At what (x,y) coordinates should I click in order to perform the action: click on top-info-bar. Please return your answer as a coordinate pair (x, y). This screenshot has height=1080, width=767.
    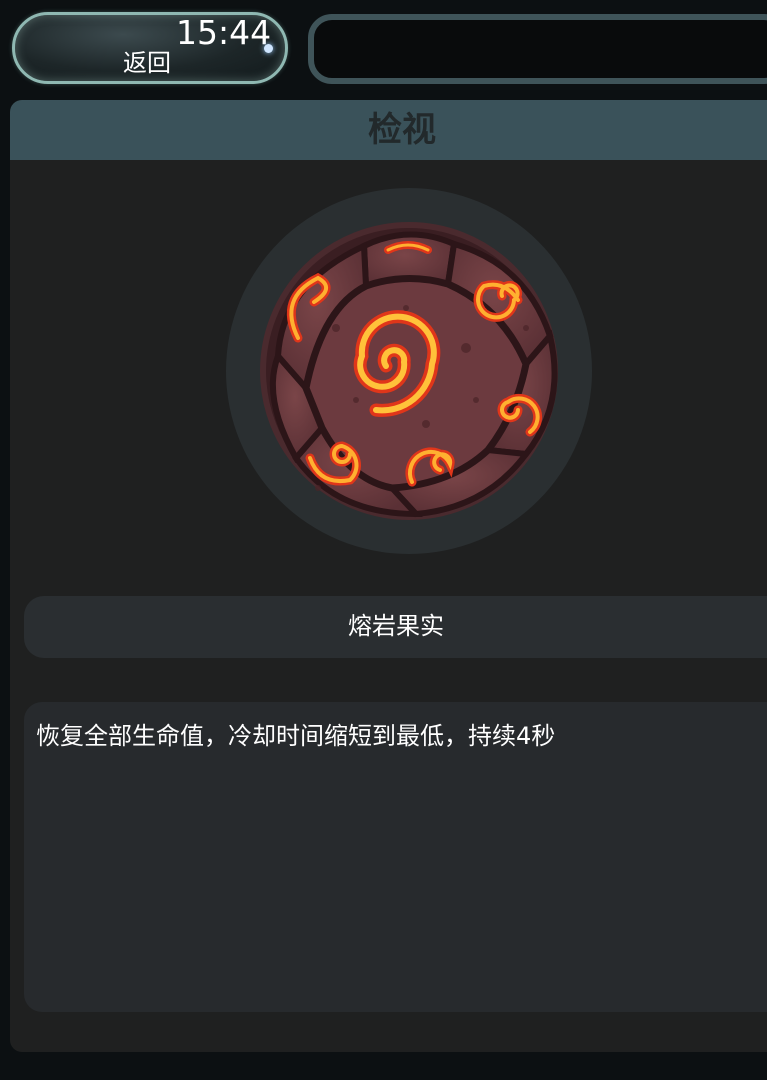
    Looking at the image, I should click on (537, 49).